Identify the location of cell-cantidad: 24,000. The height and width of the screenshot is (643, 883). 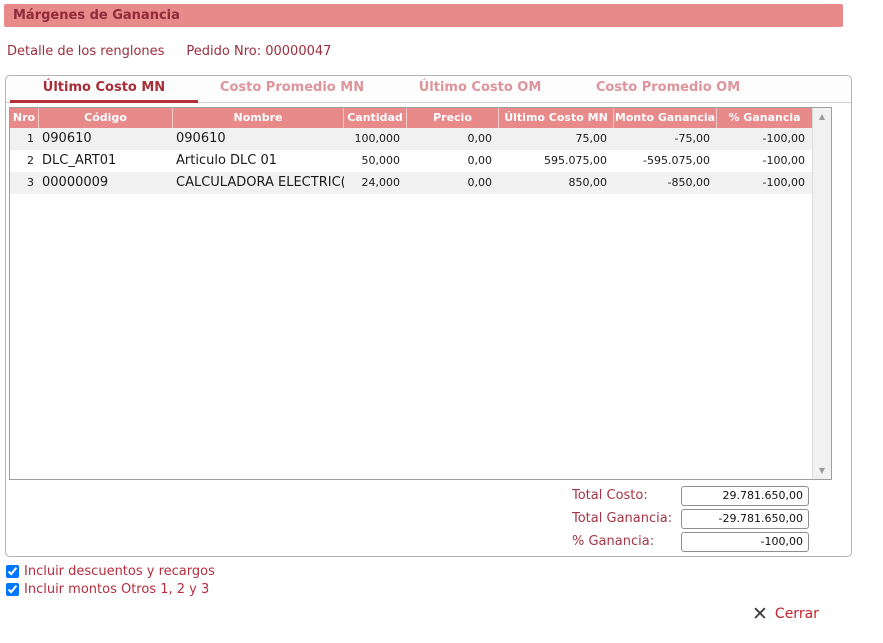
(381, 182).